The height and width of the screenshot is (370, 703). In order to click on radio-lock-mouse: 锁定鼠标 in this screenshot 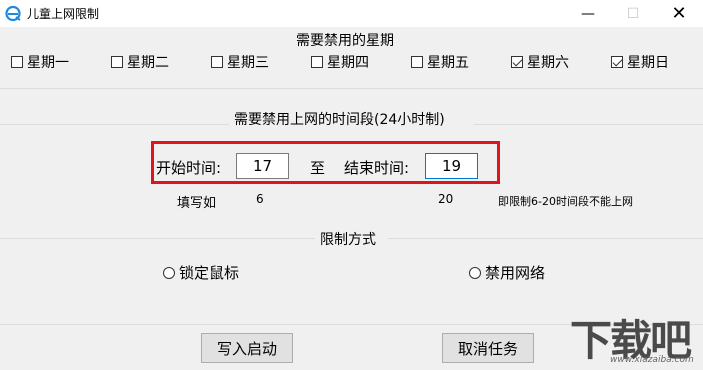, I will do `click(201, 272)`.